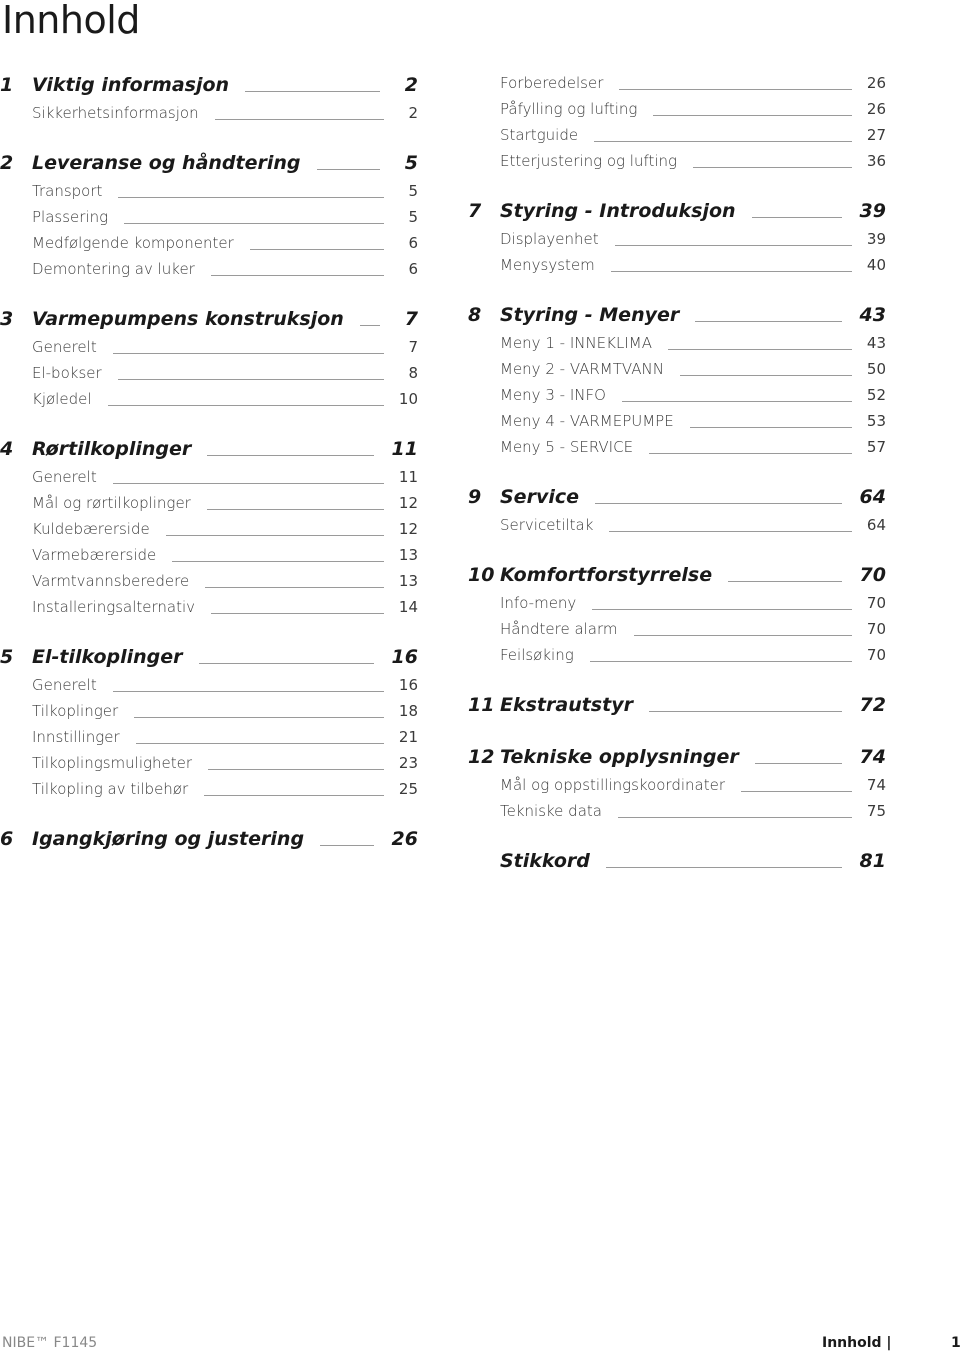  Describe the element at coordinates (404, 839) in the screenshot. I see `chapter-page-number: 26` at that location.